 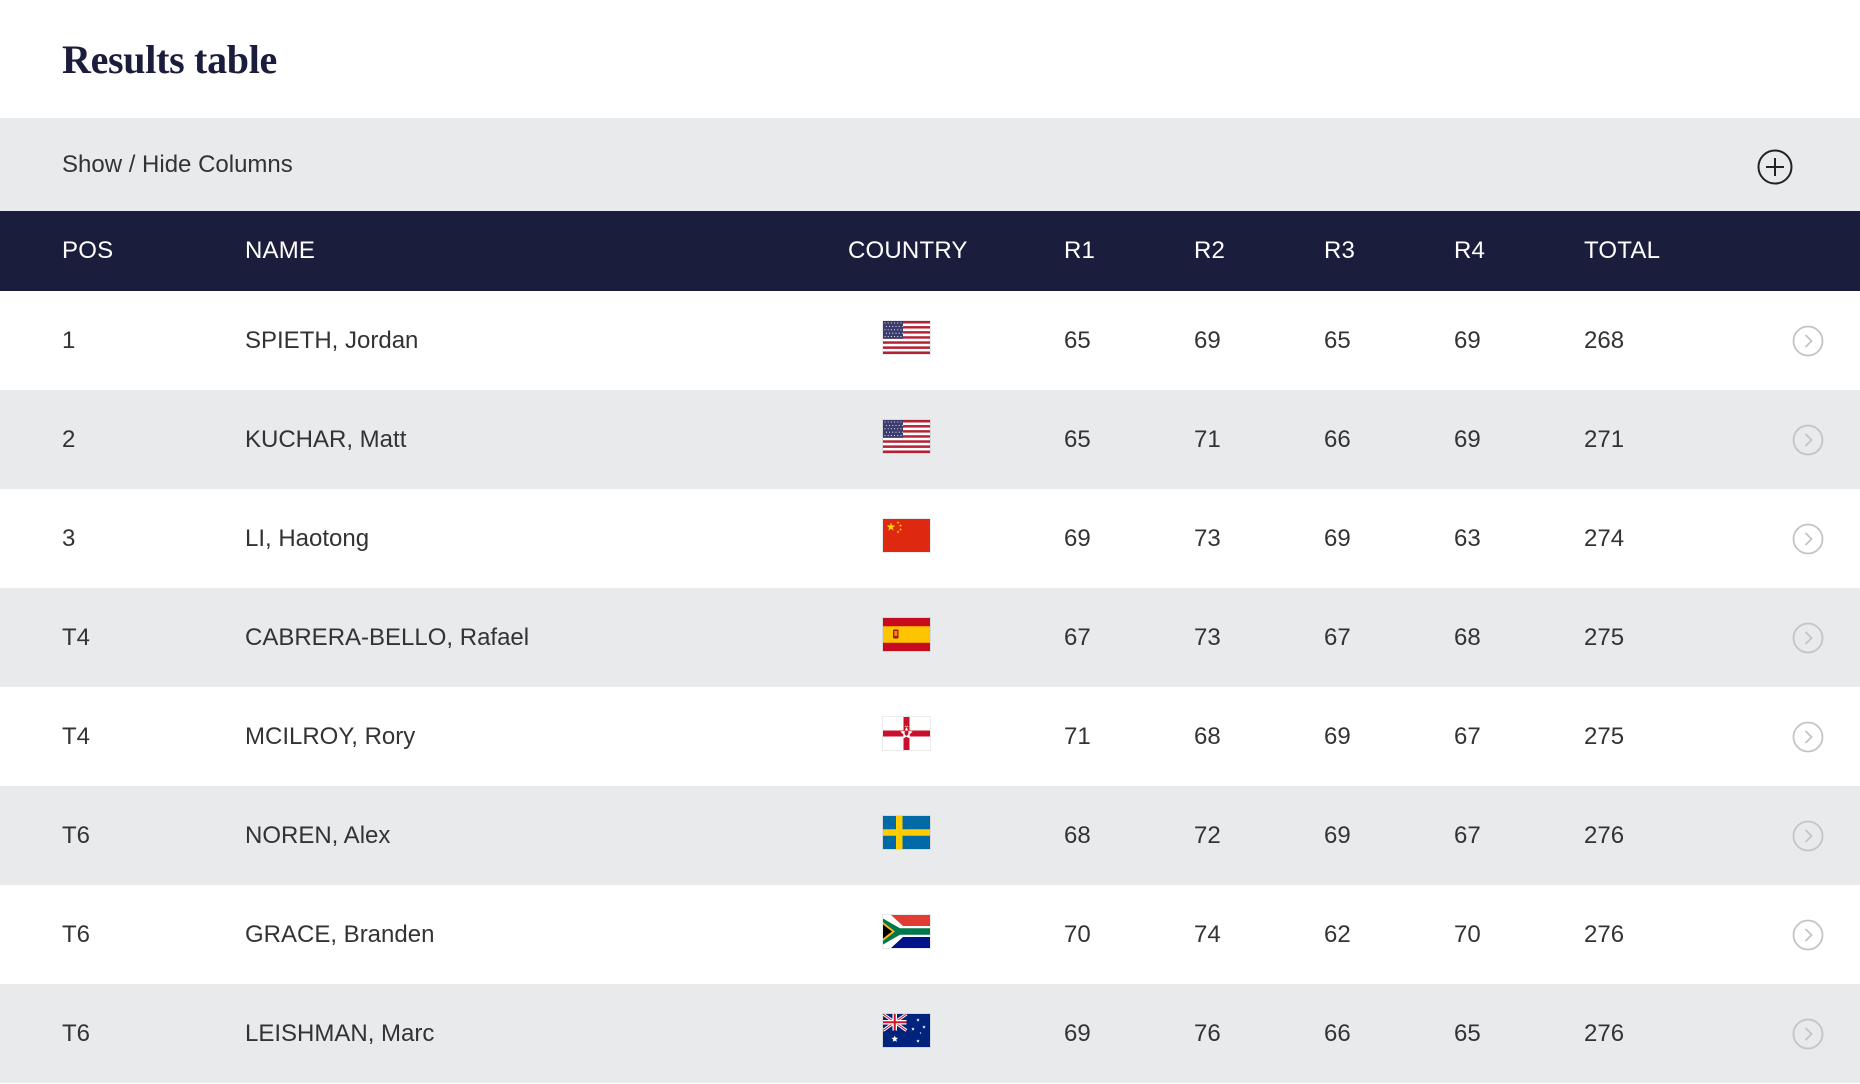 I want to click on cell-r2: 76, so click(x=1207, y=1033).